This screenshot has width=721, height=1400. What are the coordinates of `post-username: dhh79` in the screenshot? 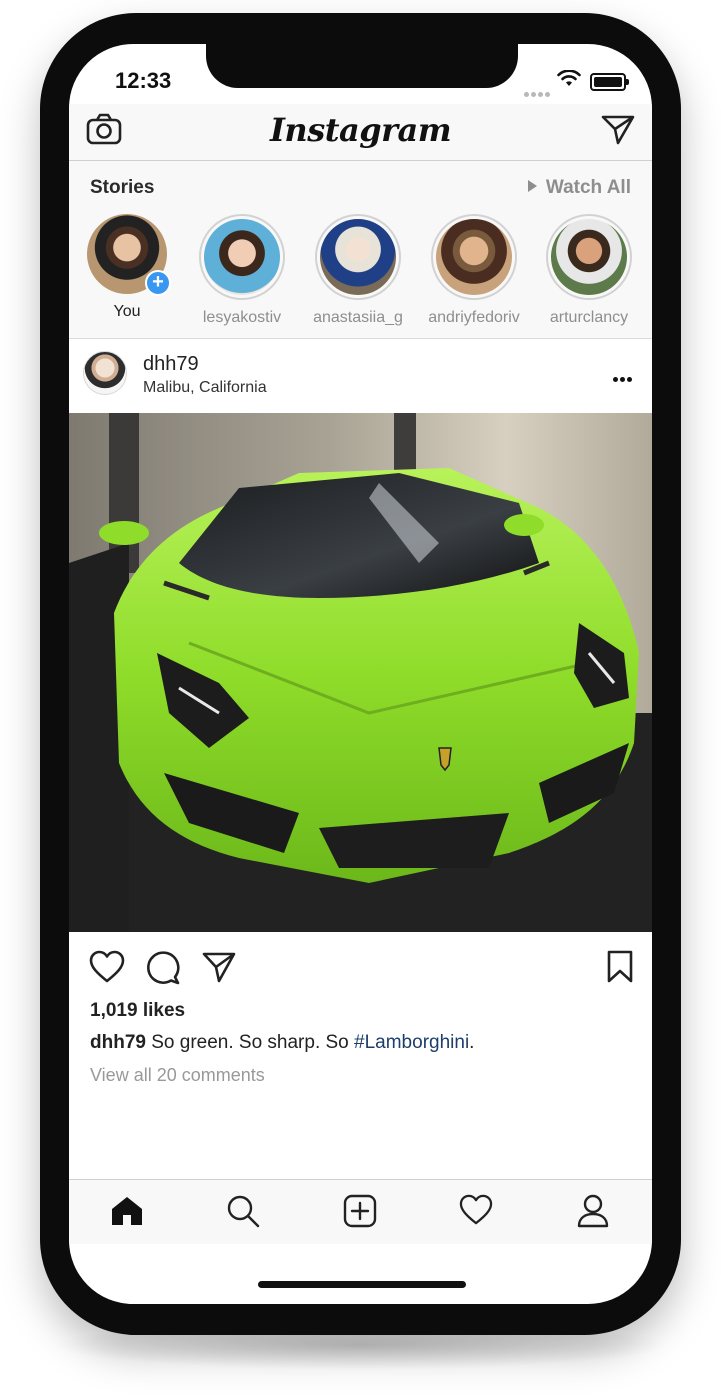 It's located at (171, 364).